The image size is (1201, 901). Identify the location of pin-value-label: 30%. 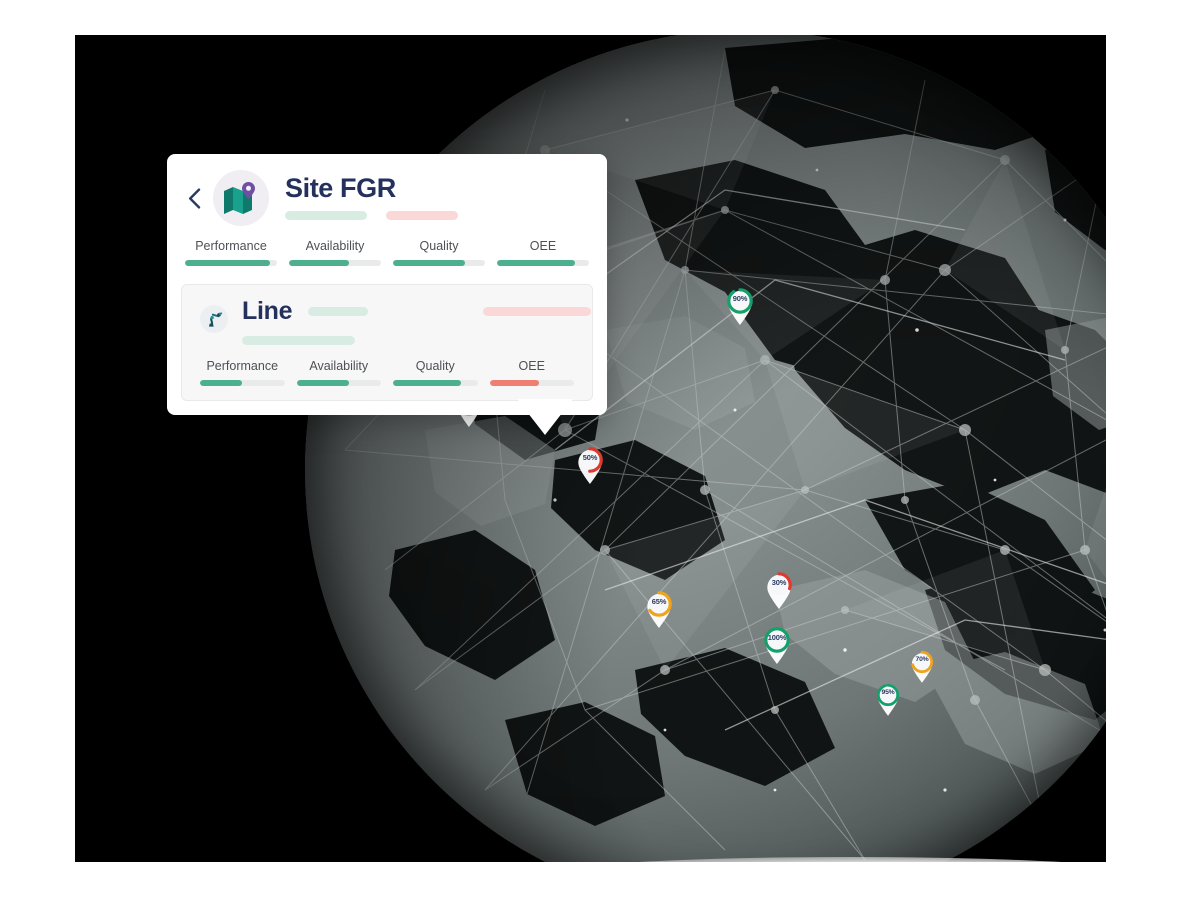
(779, 582).